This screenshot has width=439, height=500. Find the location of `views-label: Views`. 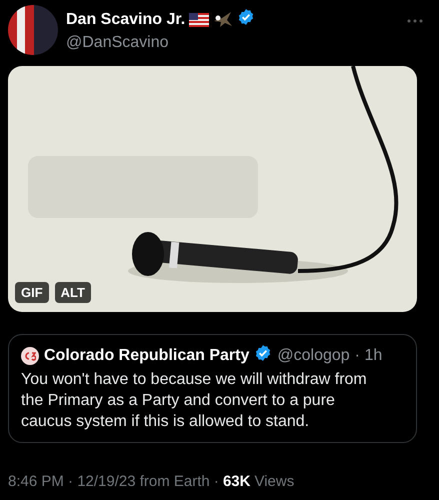

views-label: Views is located at coordinates (274, 481).